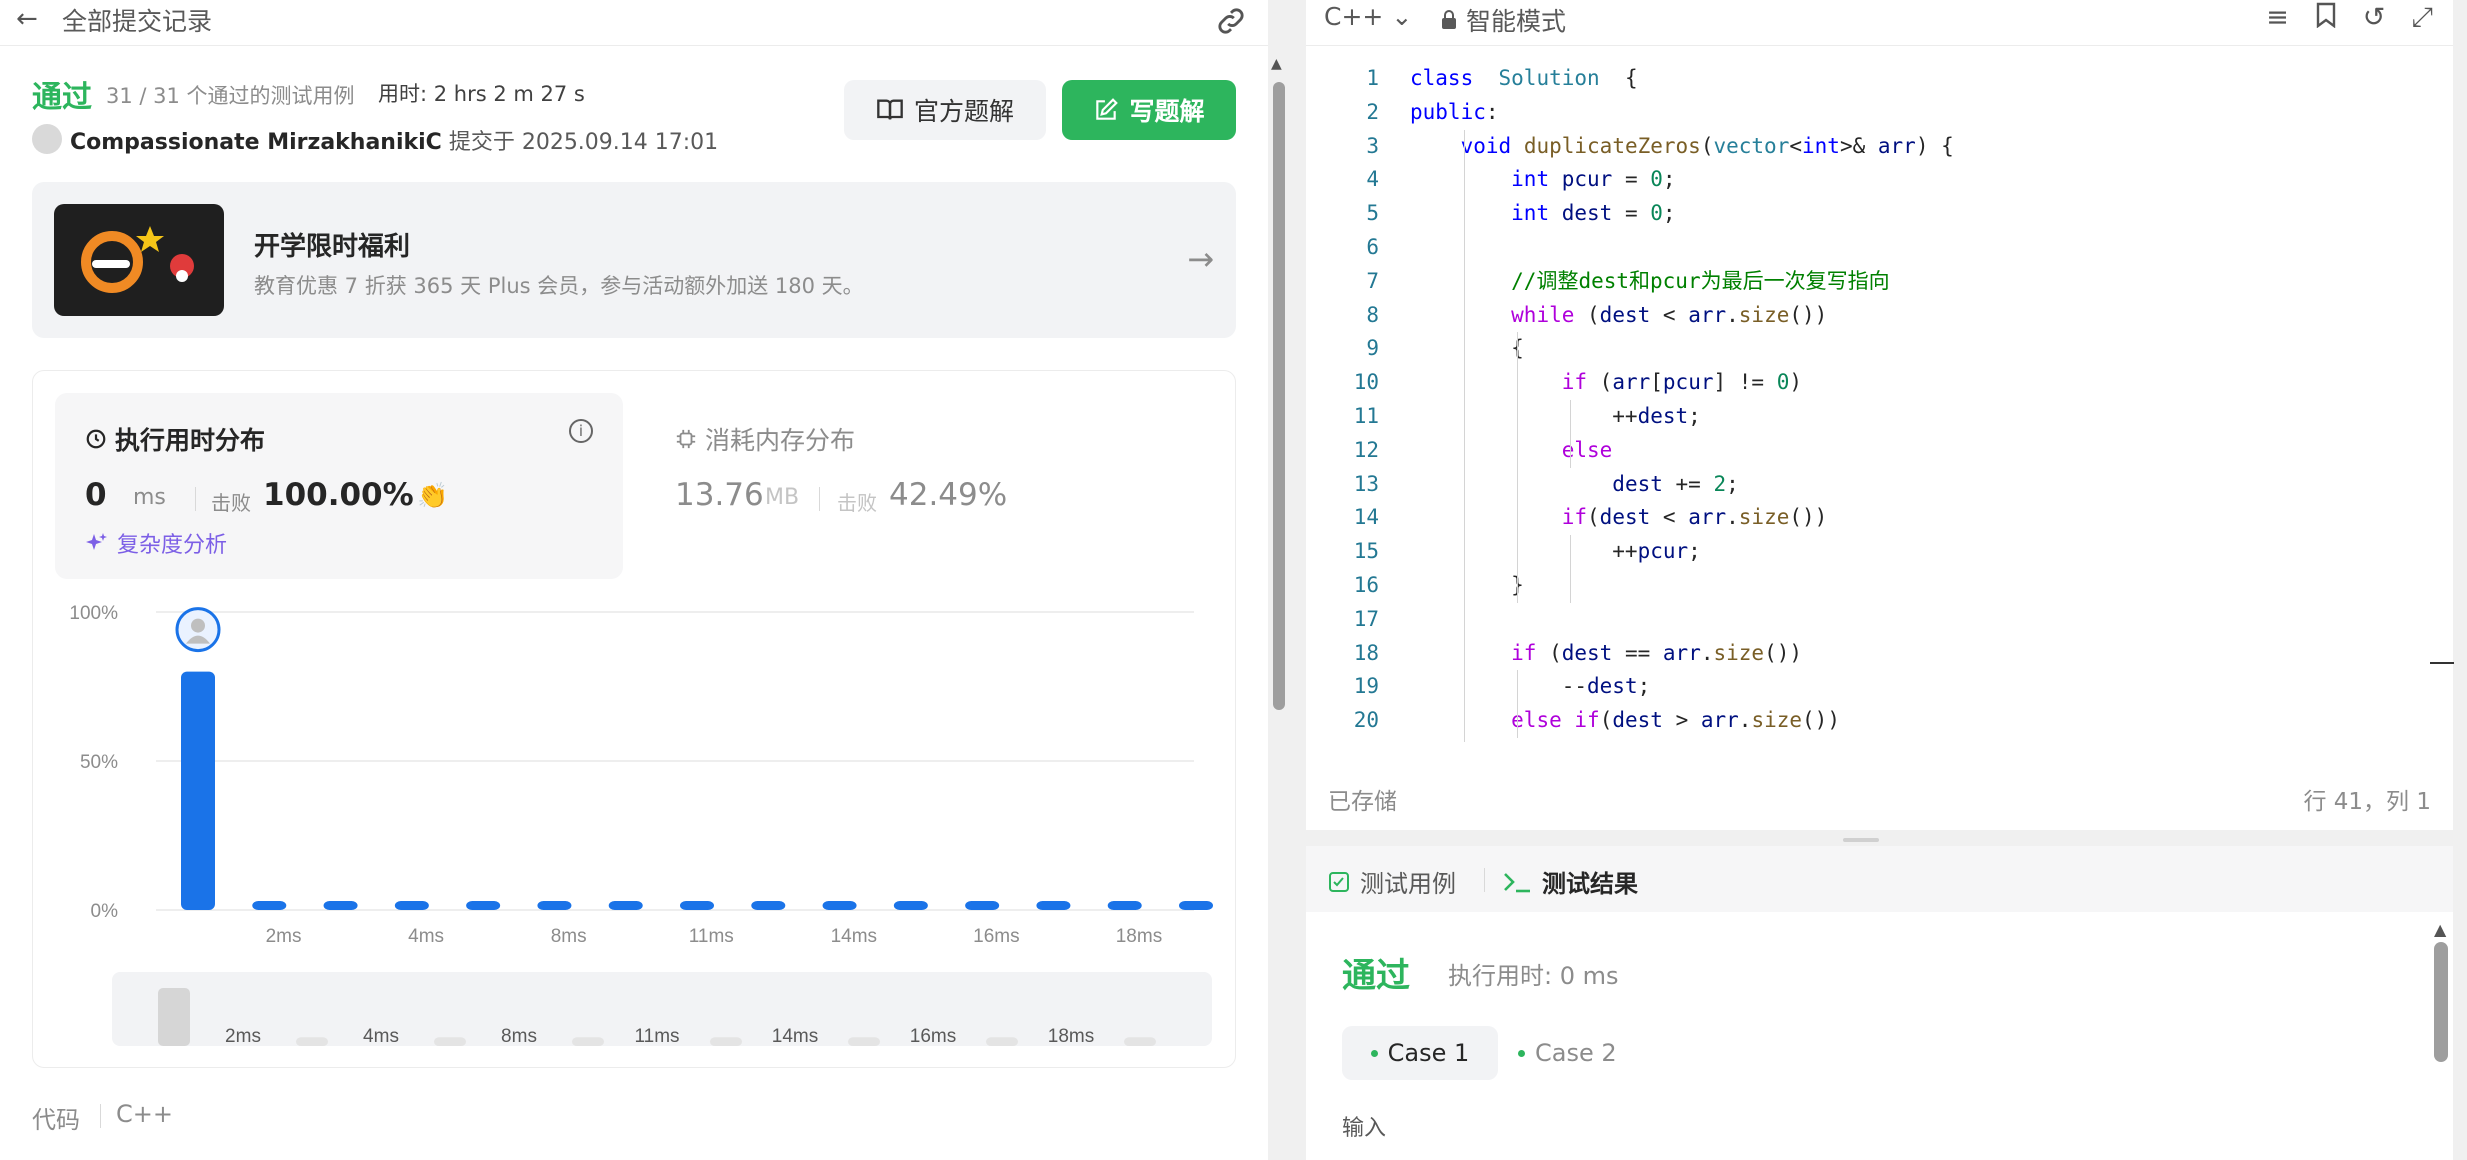 This screenshot has height=1160, width=2467. I want to click on runtime-unit: ms, so click(149, 497).